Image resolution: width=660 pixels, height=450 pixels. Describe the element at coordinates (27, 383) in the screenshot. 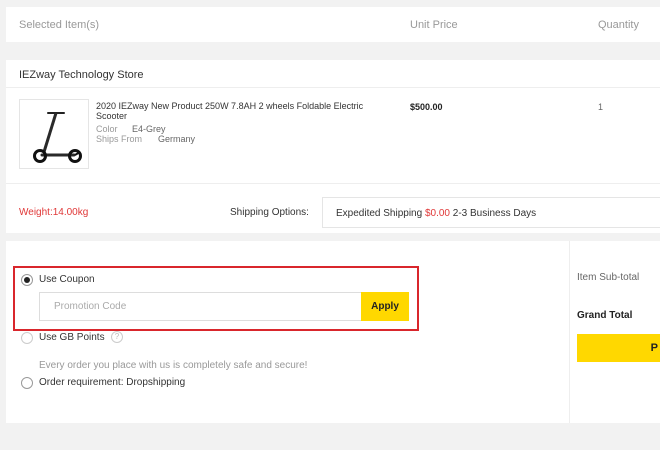

I see `dropshipping-radio` at that location.